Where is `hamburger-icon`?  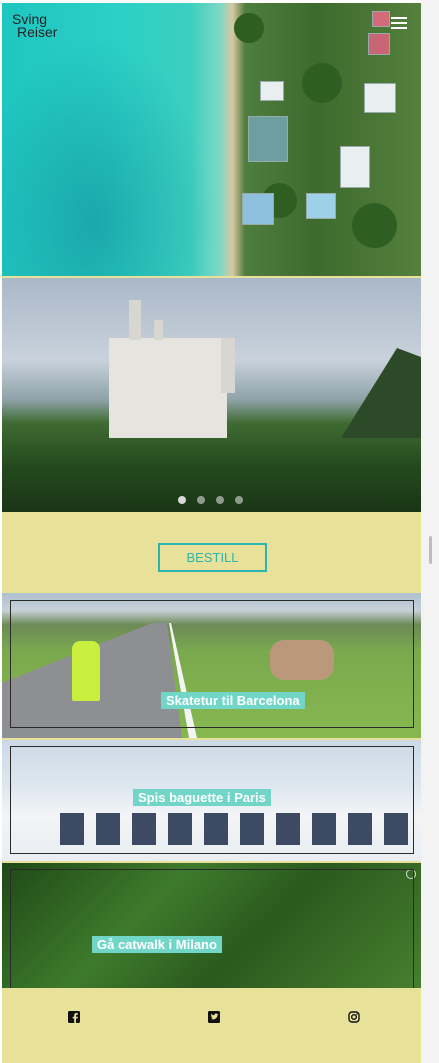 hamburger-icon is located at coordinates (399, 23).